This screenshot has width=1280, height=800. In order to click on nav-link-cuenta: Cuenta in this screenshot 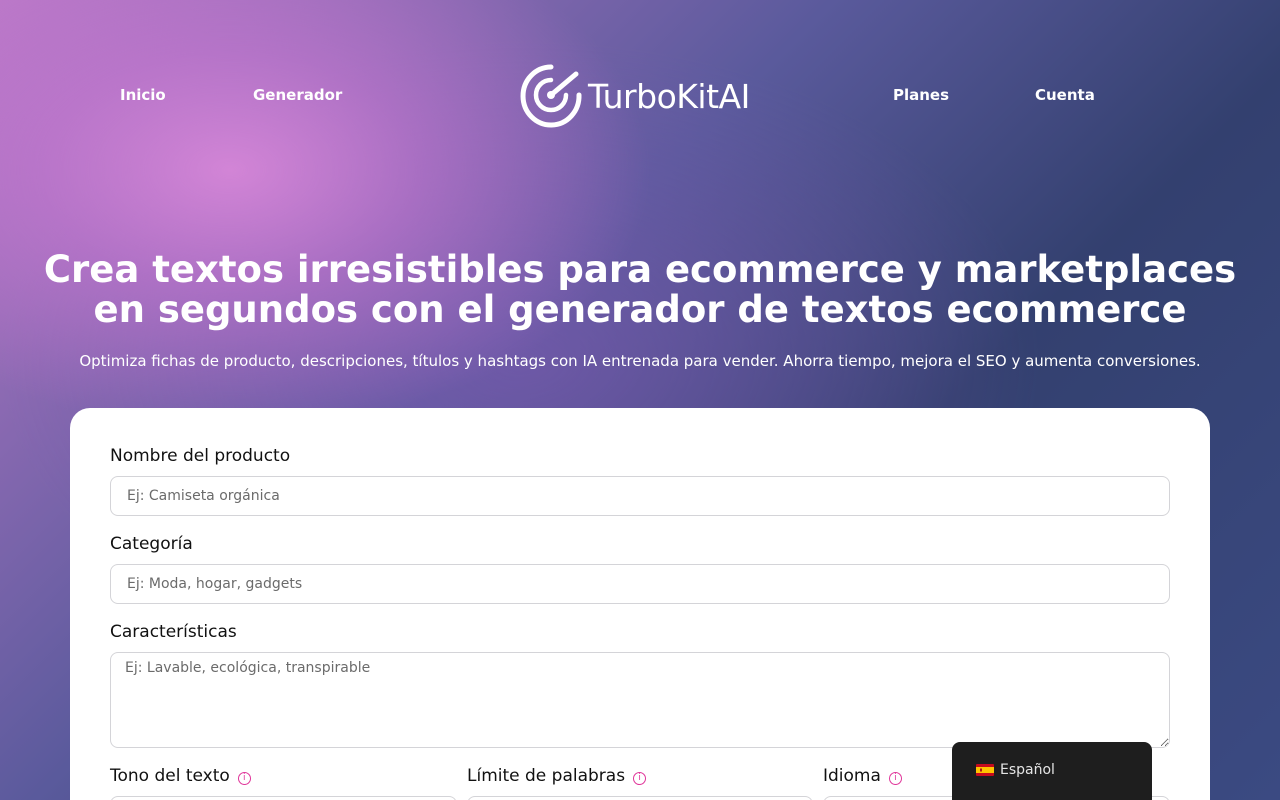, I will do `click(1065, 95)`.